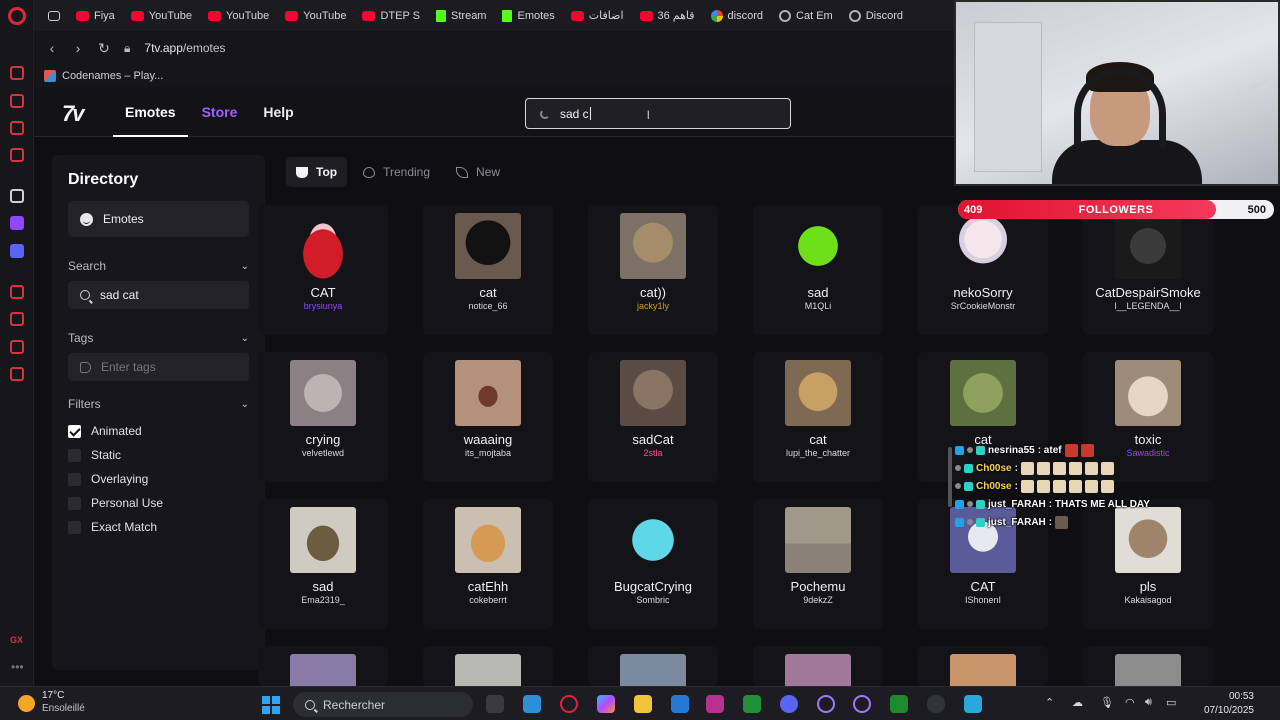  I want to click on checkbox-checked, so click(74, 431).